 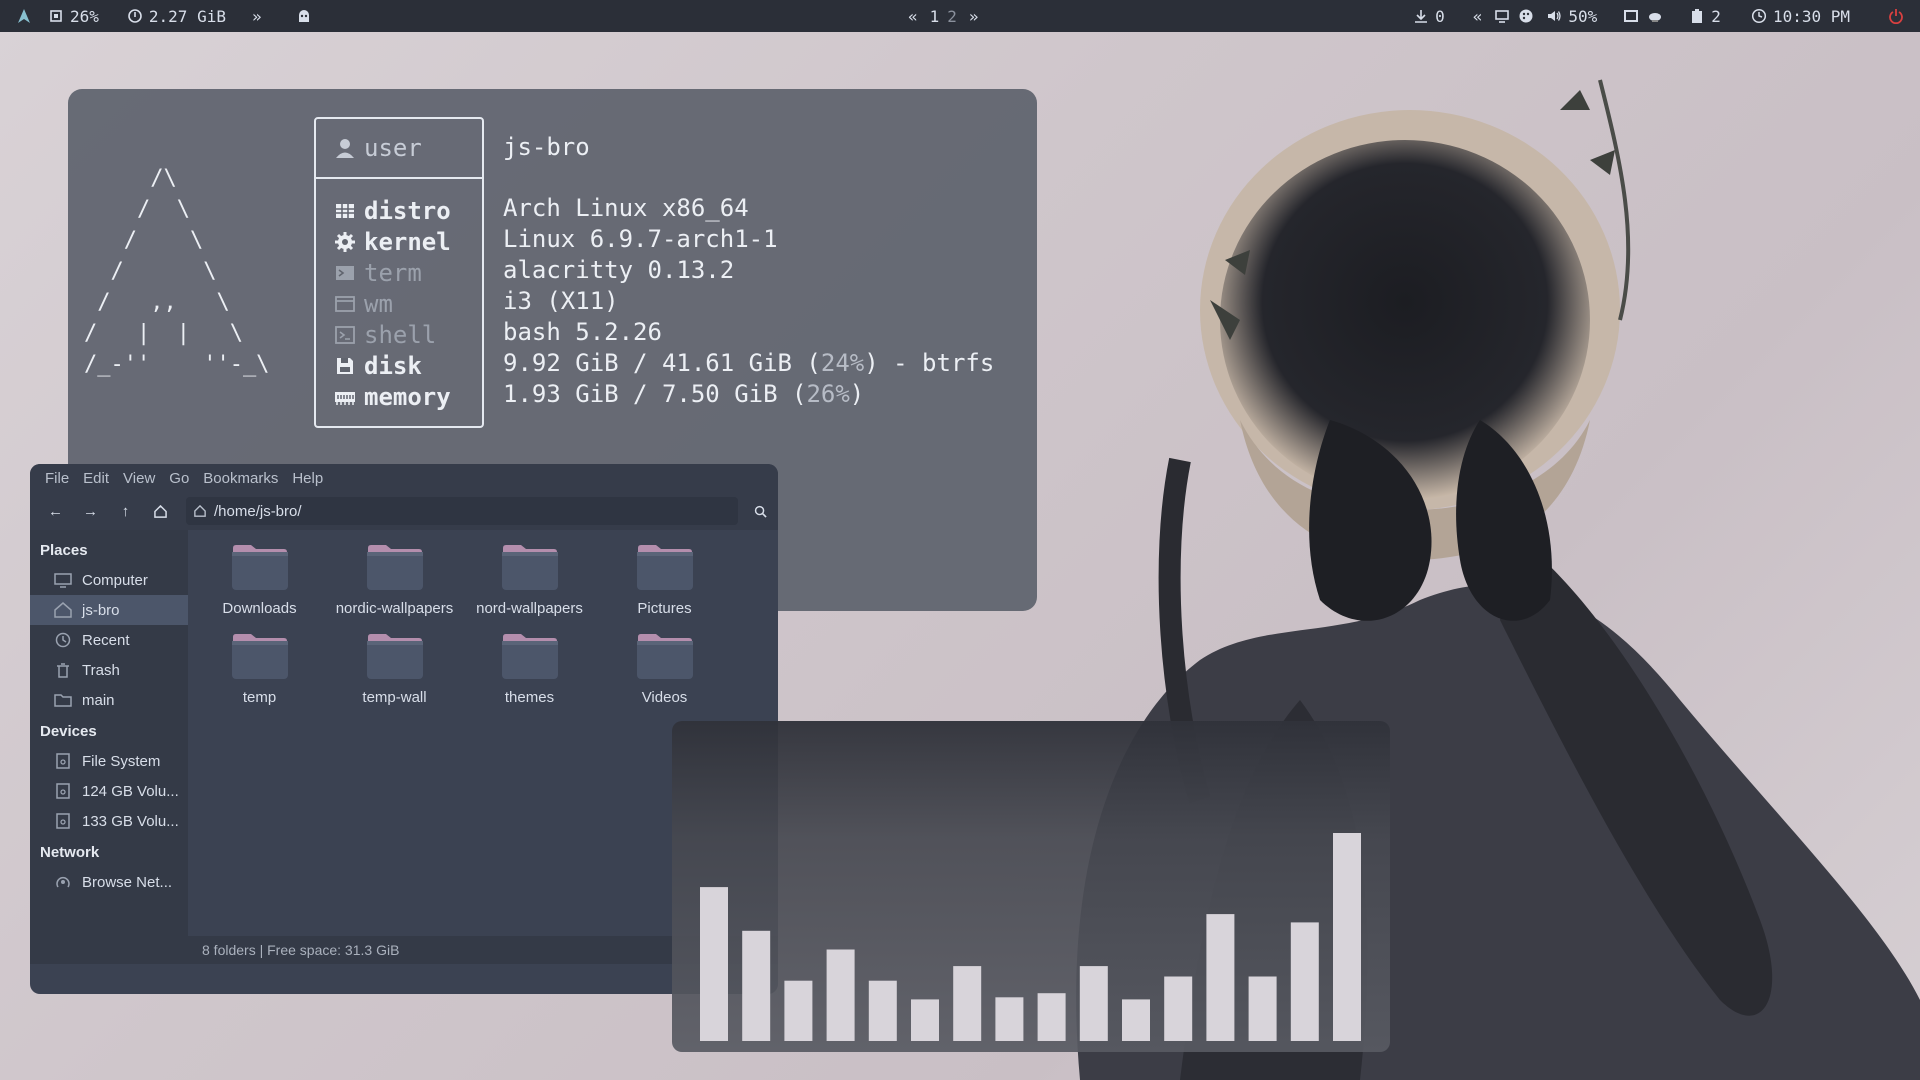 I want to click on trash-icon, so click(x=63, y=670).